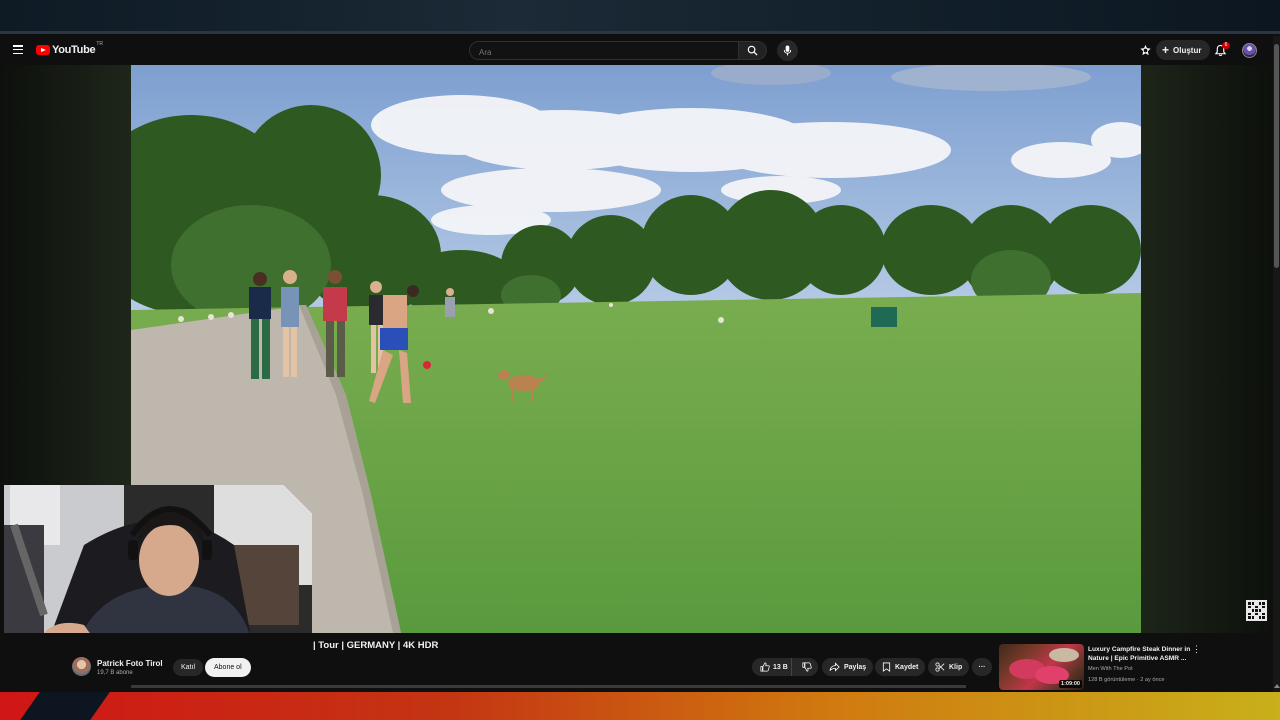 The image size is (1280, 720). Describe the element at coordinates (1070, 684) in the screenshot. I see `video-duration-badge: 1:09:00` at that location.